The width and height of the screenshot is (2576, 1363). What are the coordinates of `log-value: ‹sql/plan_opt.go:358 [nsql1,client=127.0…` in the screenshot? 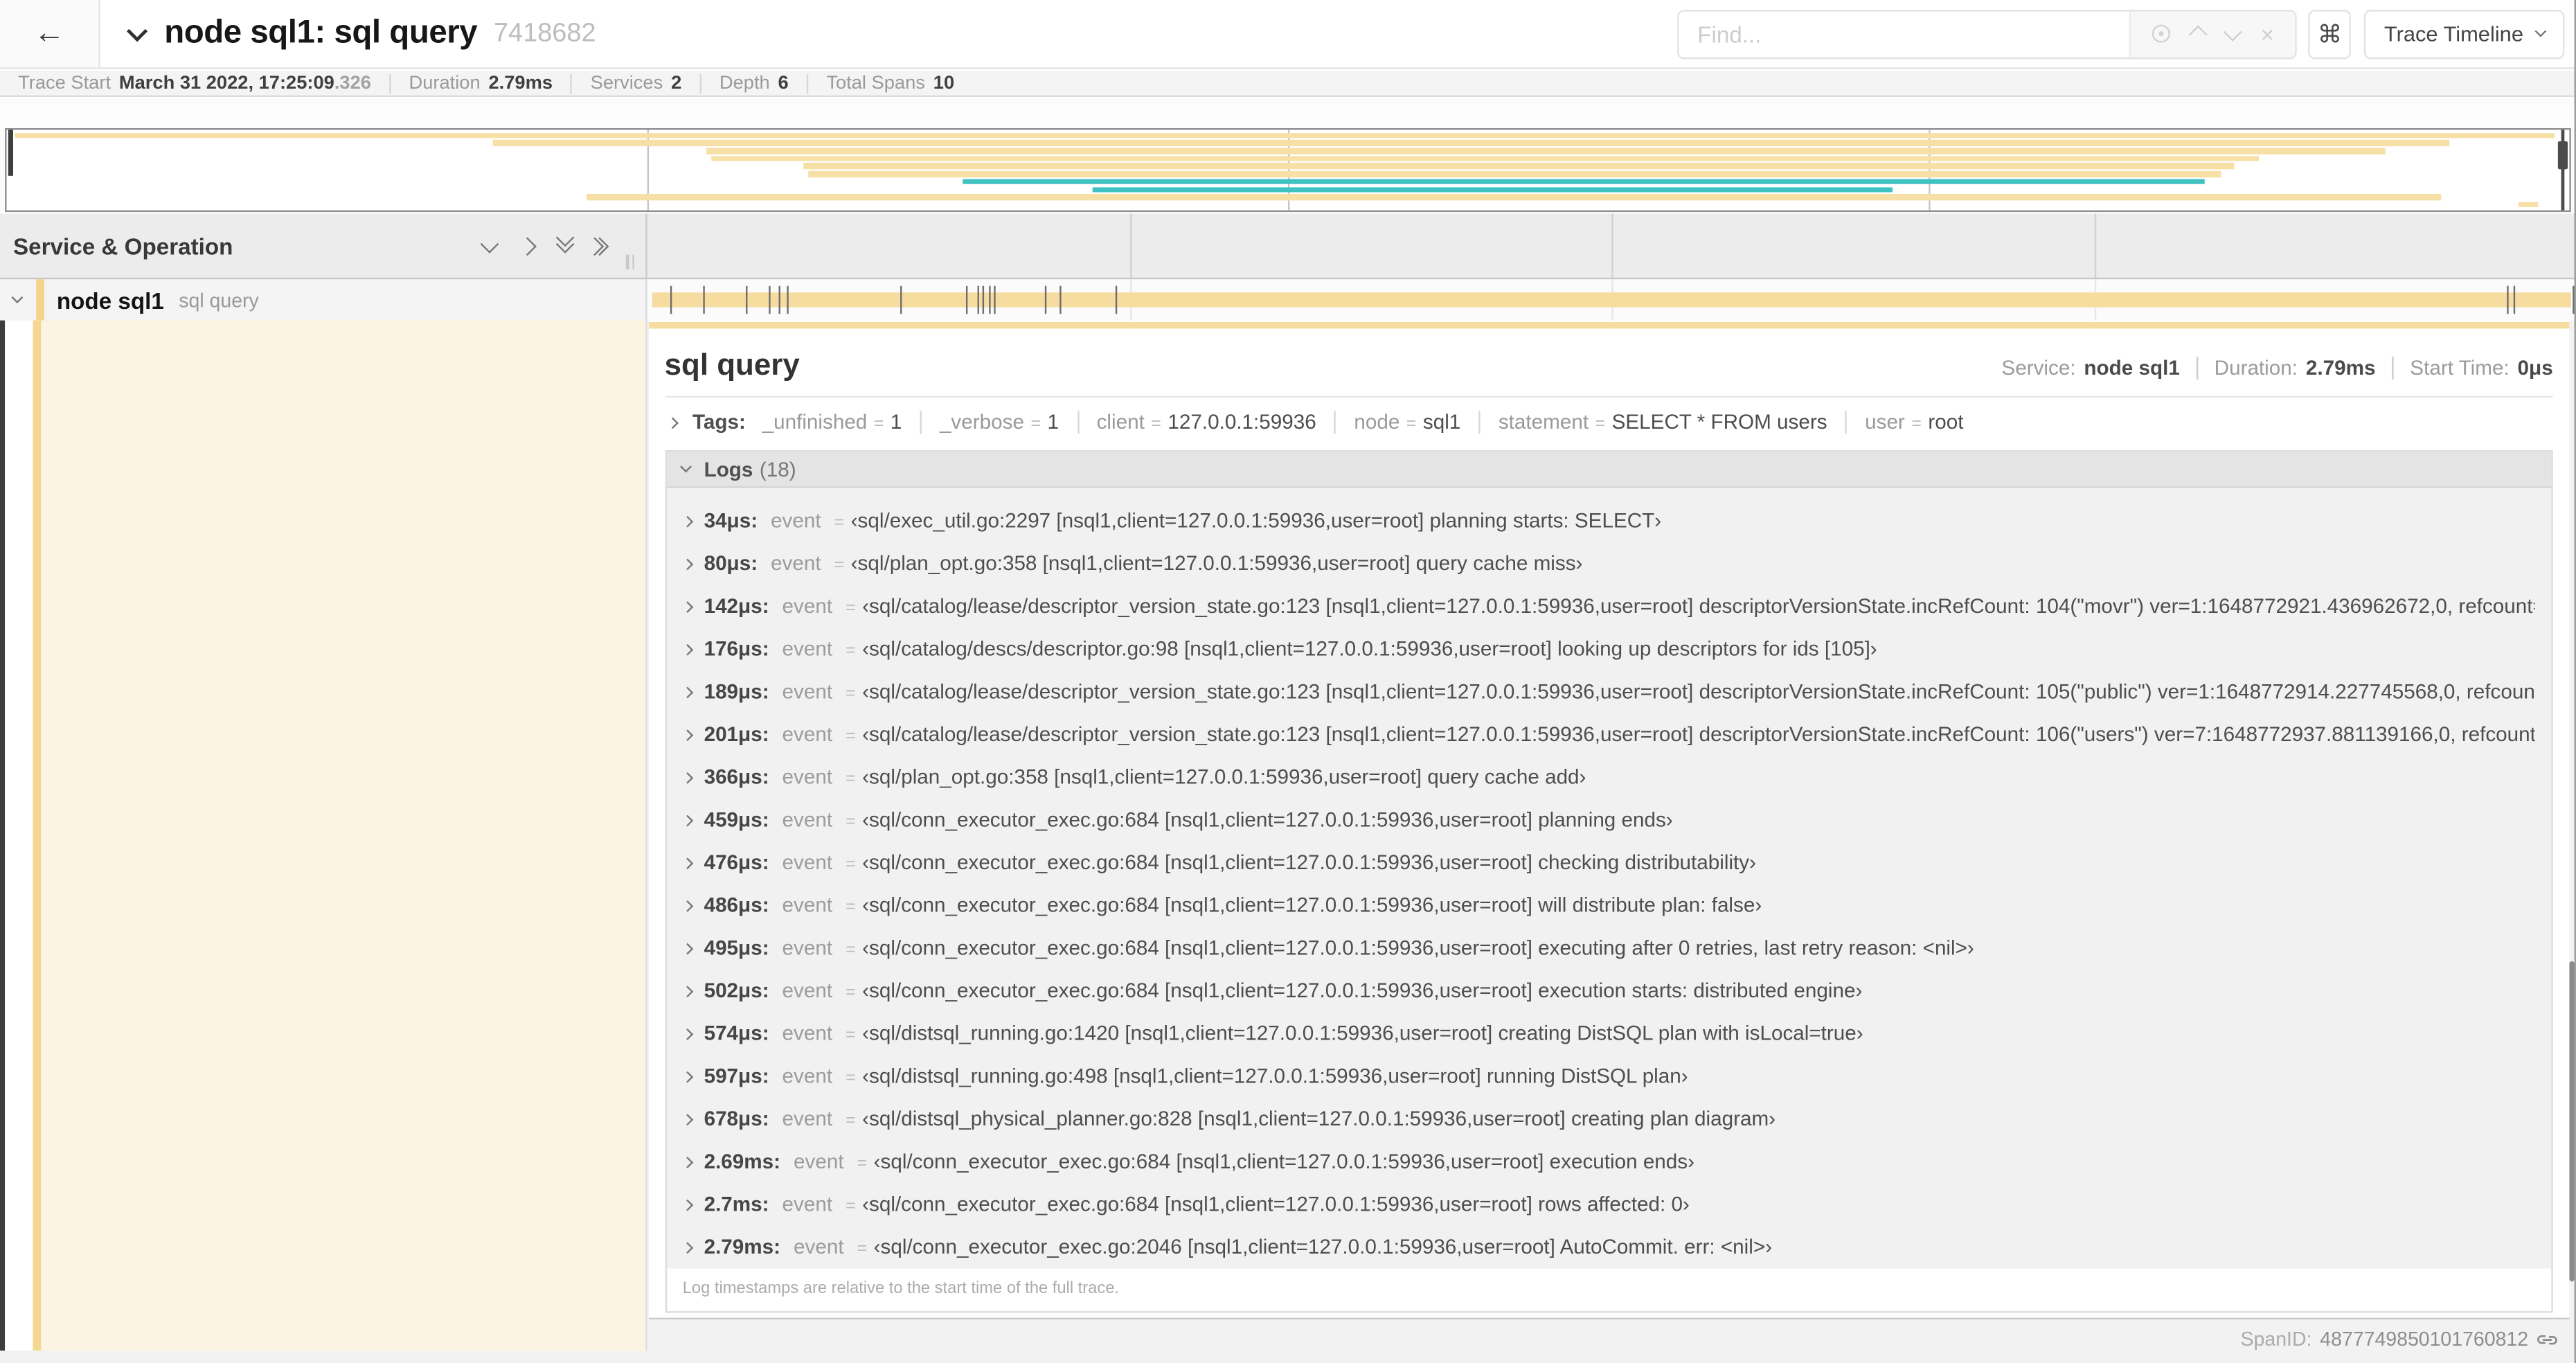 It's located at (1224, 777).